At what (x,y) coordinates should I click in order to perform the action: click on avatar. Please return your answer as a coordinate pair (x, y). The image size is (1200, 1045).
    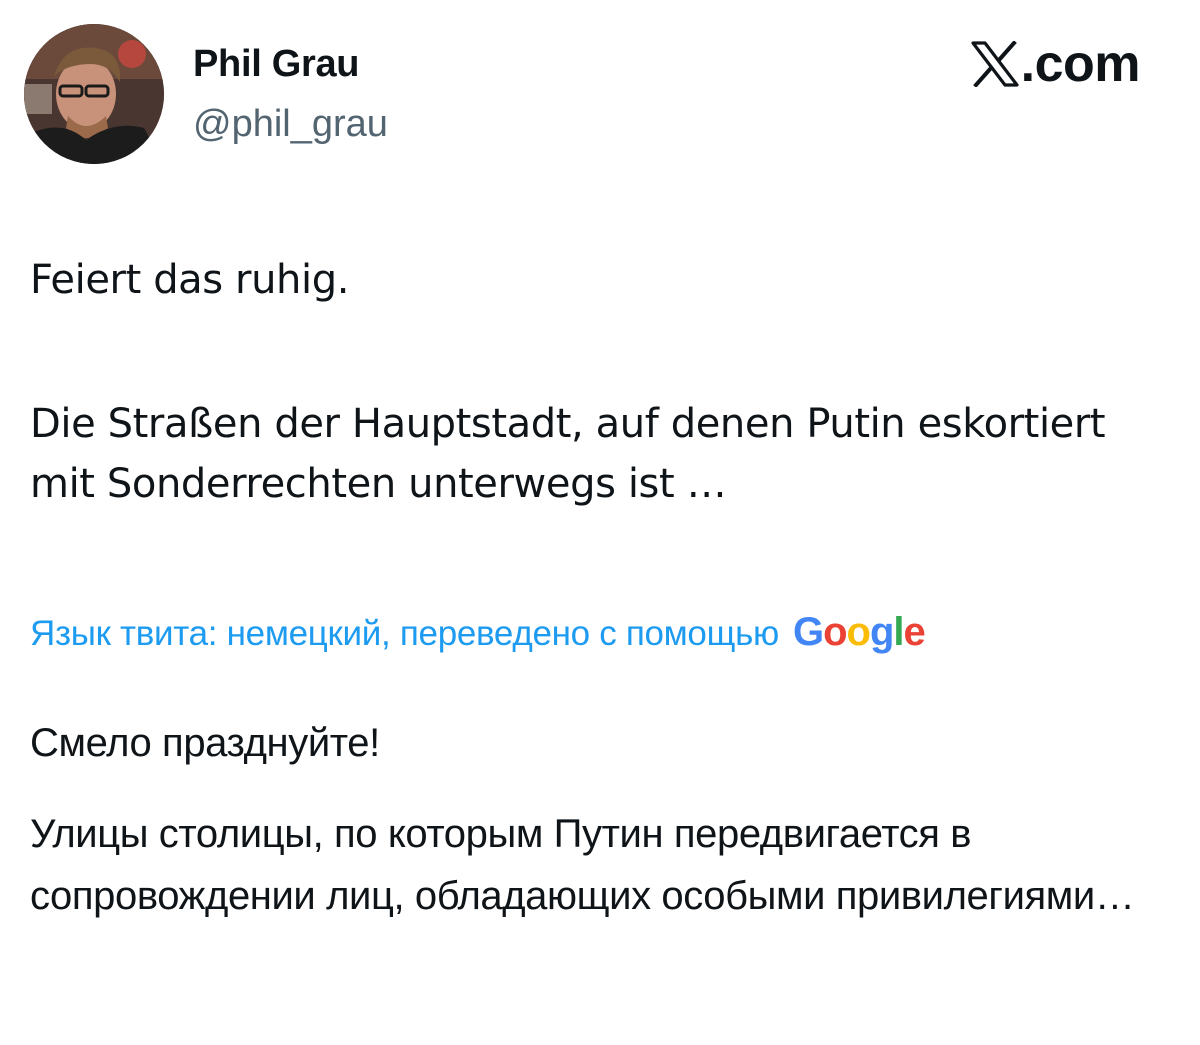
    Looking at the image, I should click on (94, 94).